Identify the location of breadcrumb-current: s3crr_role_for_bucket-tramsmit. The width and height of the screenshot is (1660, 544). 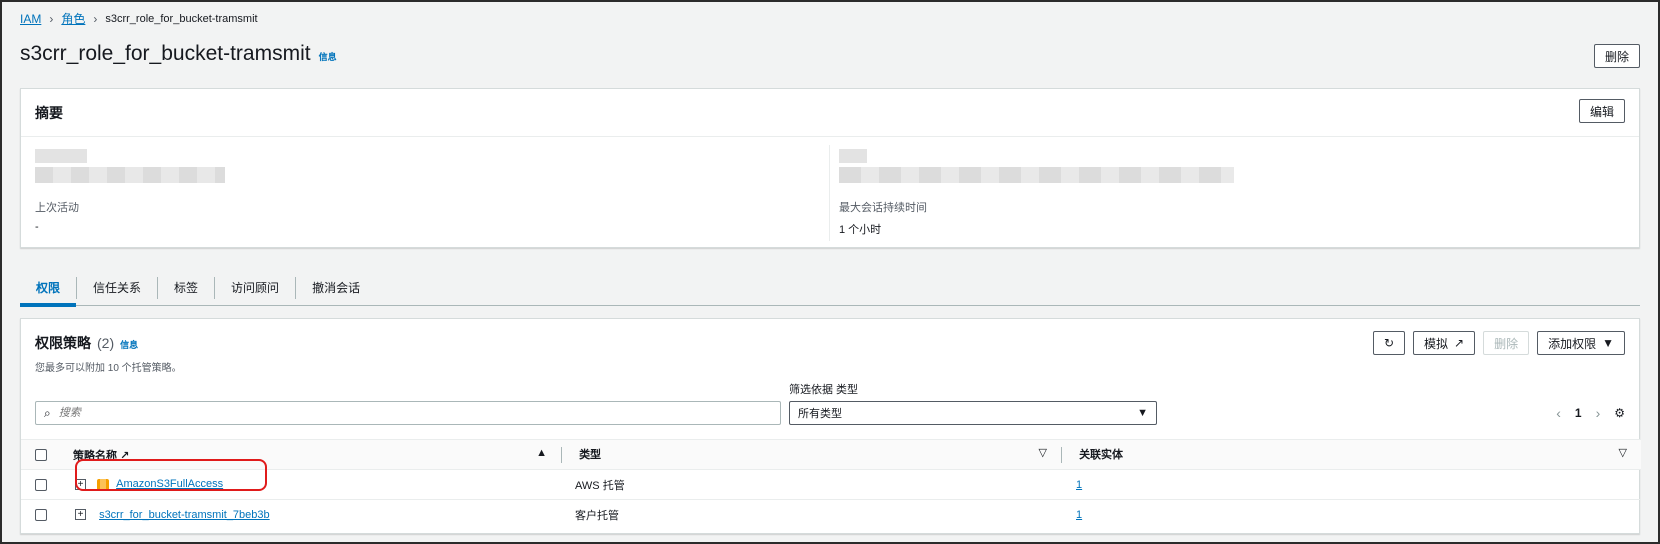
(181, 18).